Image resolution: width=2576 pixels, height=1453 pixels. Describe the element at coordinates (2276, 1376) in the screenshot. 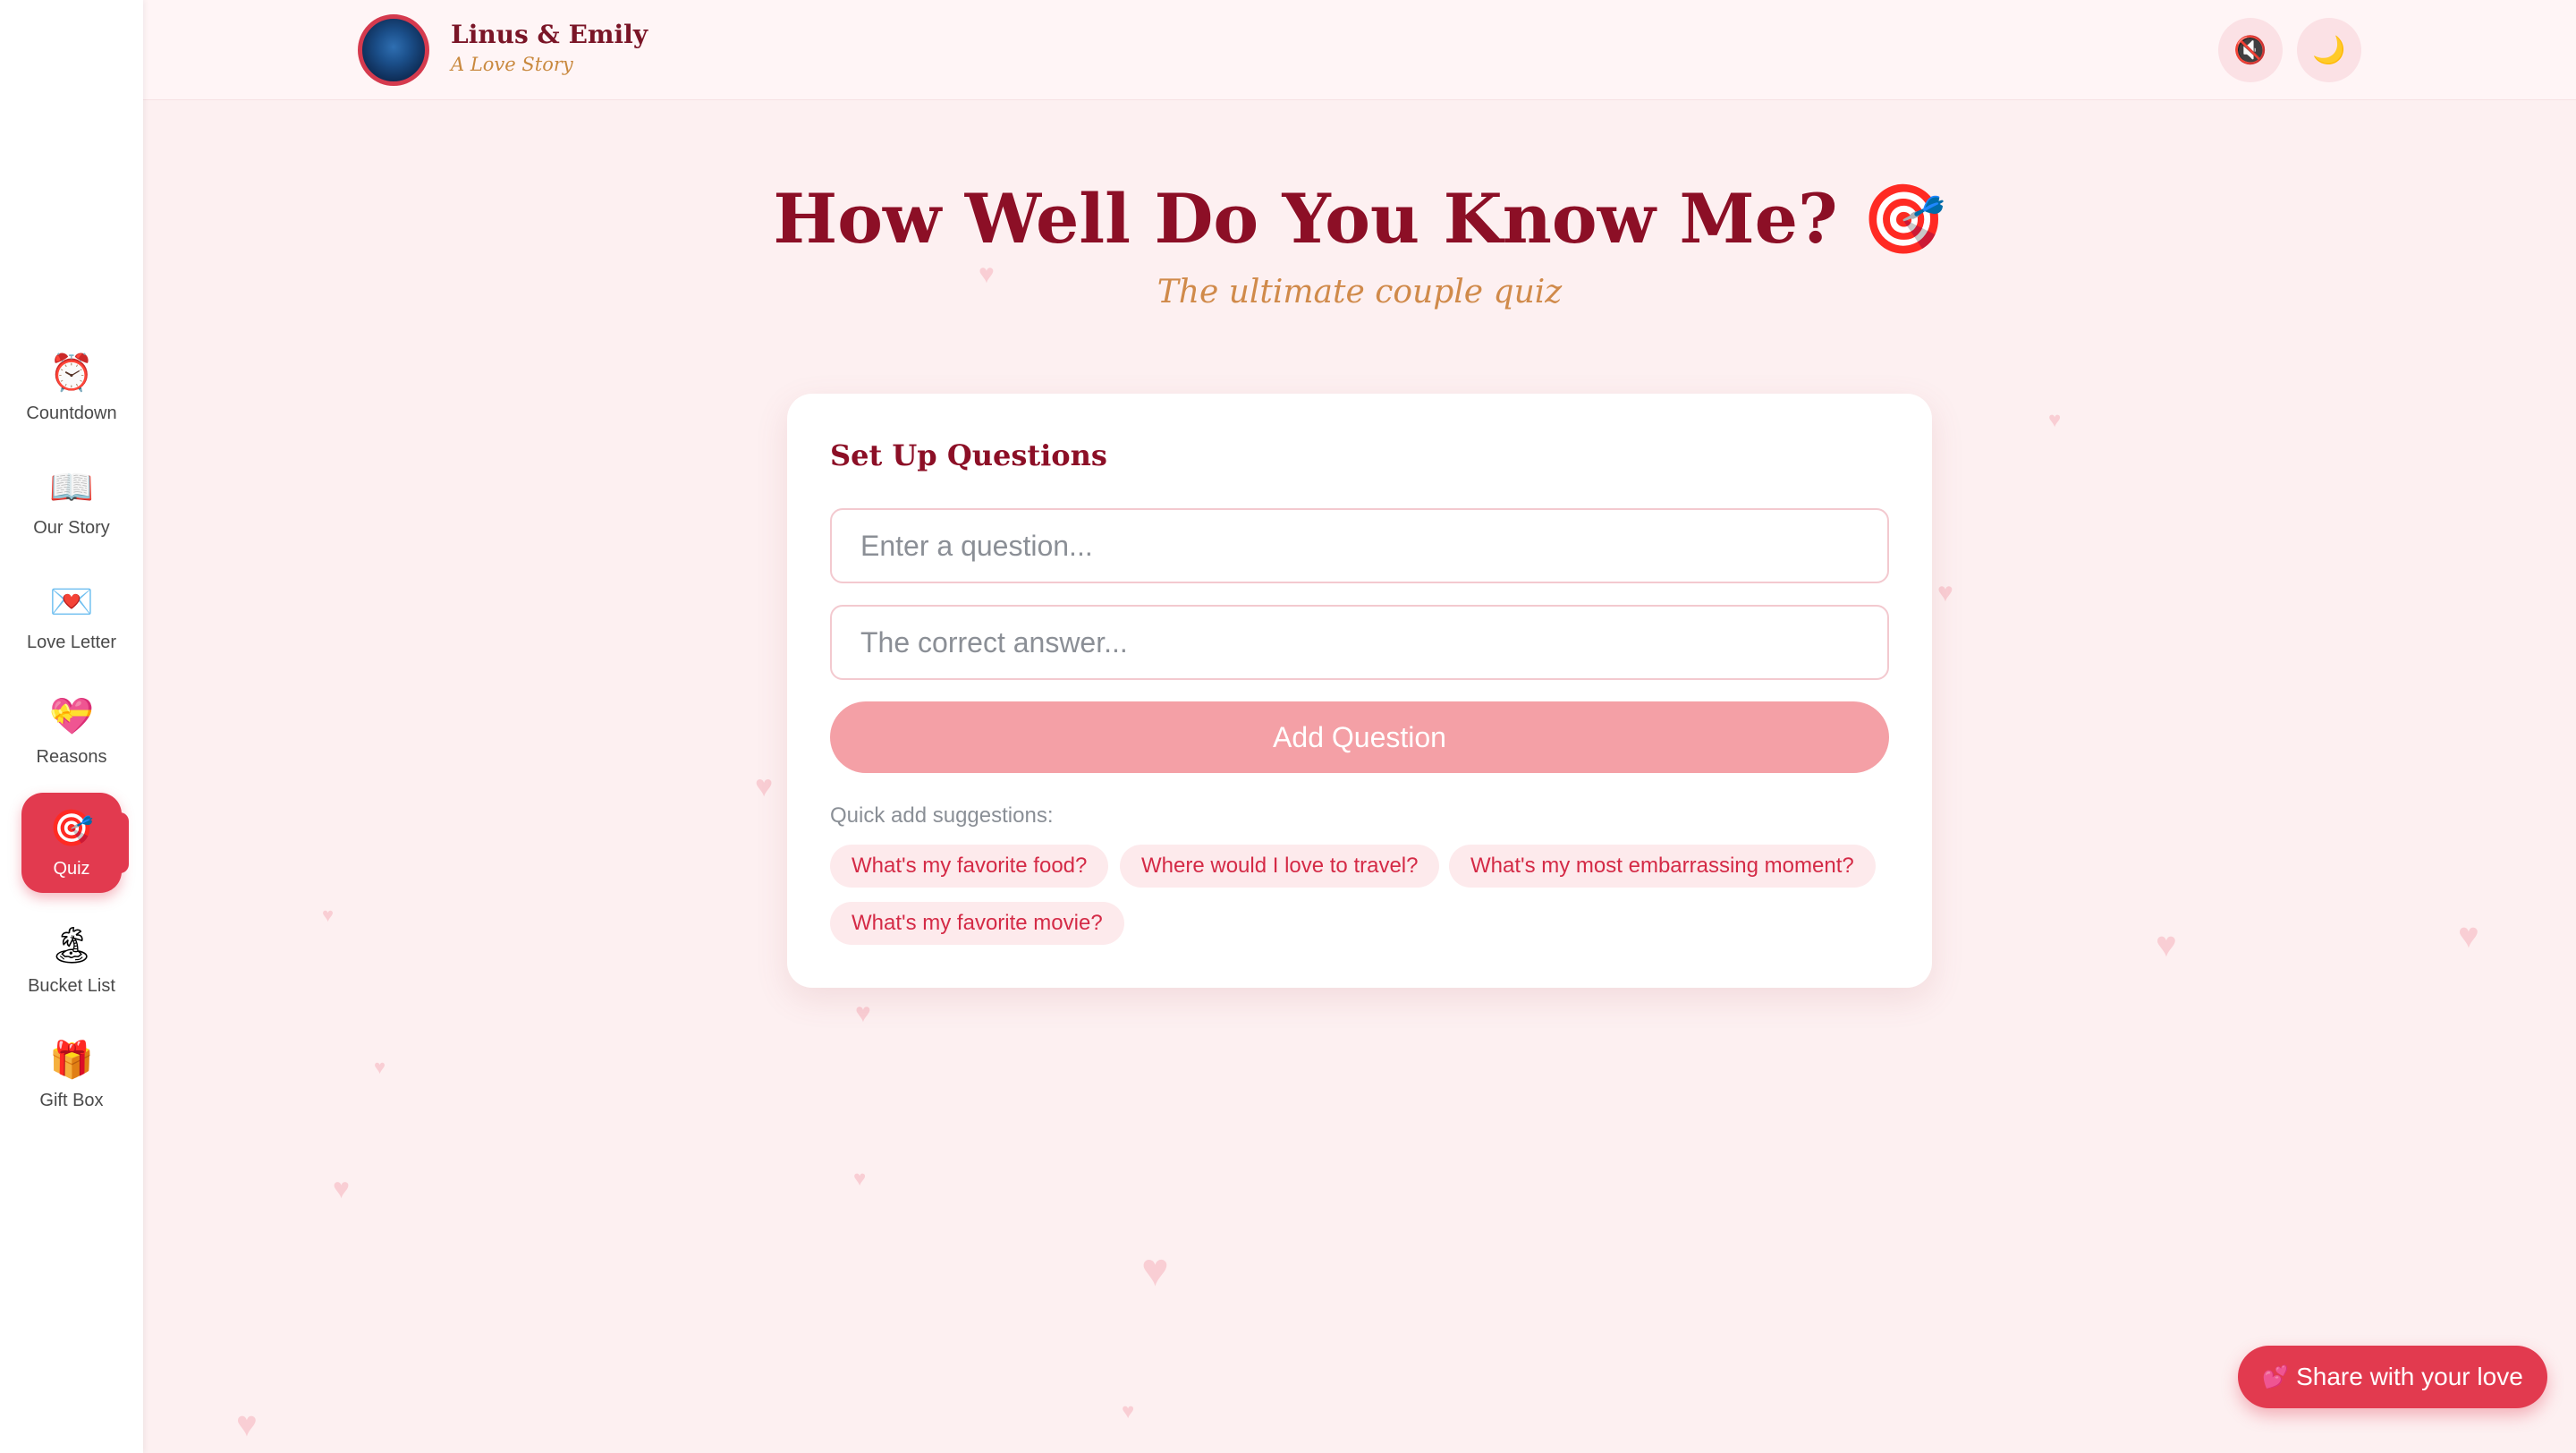

I see `hearts-icon: 💕` at that location.